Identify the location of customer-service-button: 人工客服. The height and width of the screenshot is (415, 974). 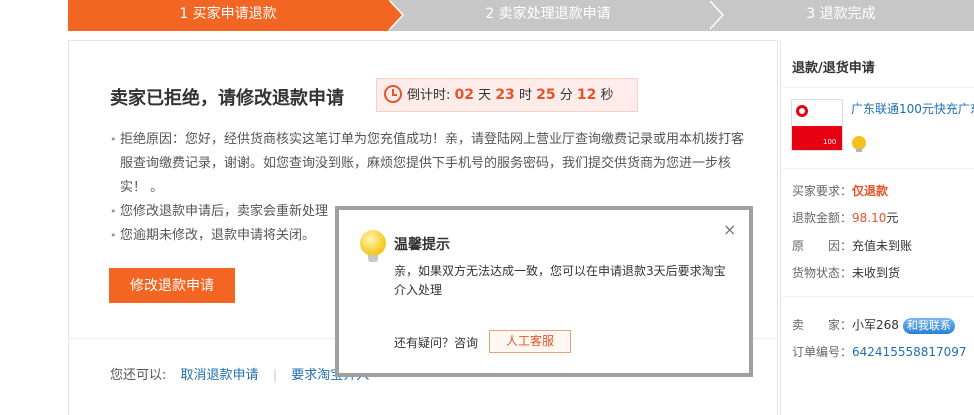
(530, 341).